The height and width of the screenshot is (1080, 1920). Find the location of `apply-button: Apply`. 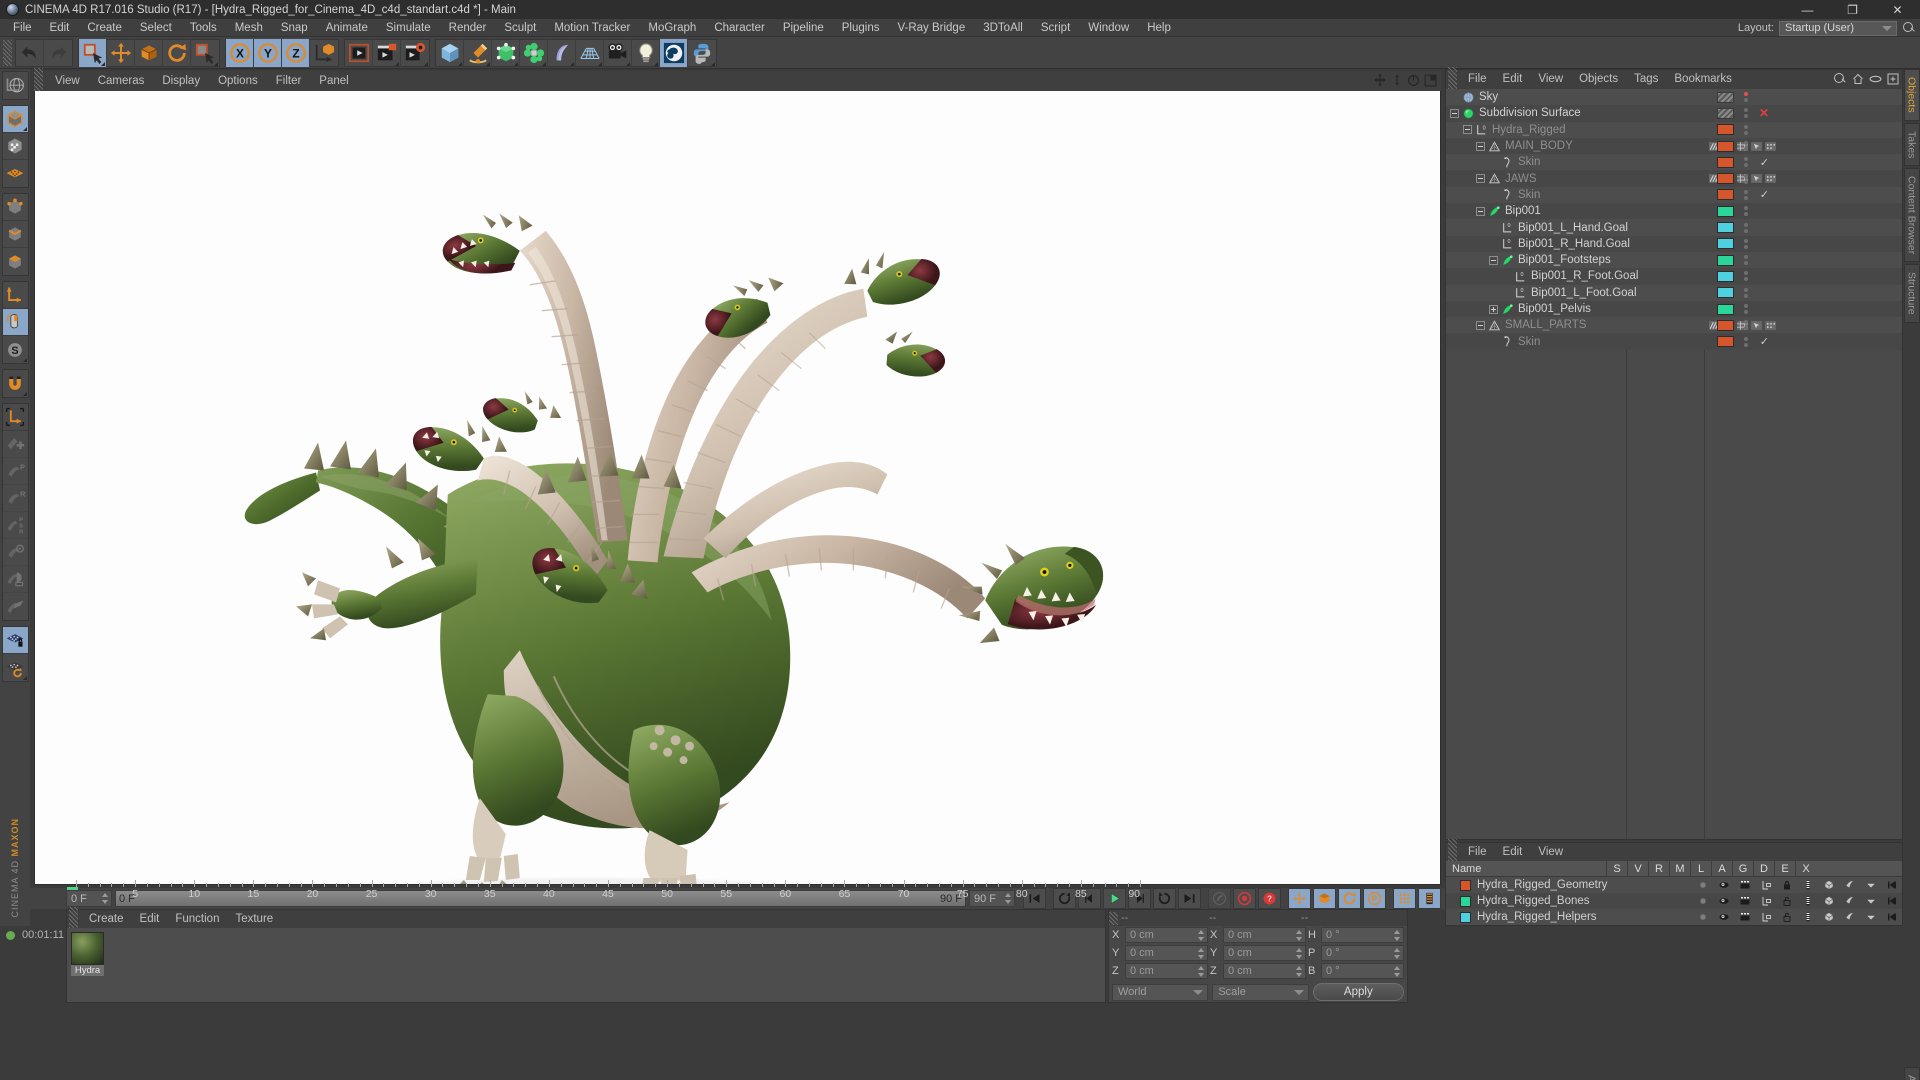

apply-button: Apply is located at coordinates (1358, 992).